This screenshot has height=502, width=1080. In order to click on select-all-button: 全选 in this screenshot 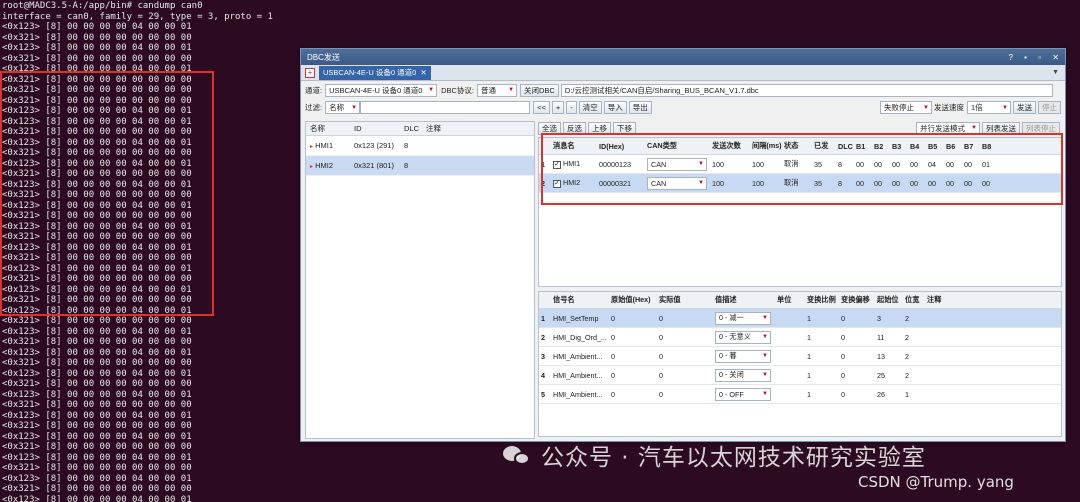, I will do `click(549, 128)`.